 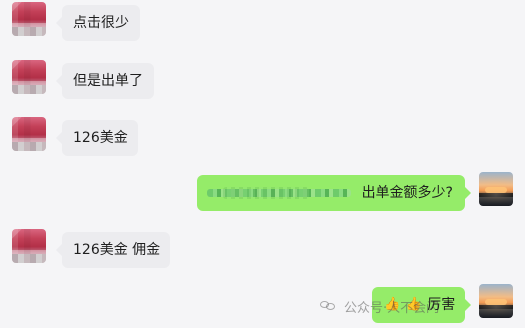 What do you see at coordinates (407, 193) in the screenshot?
I see `message-text: 出单金额多少?` at bounding box center [407, 193].